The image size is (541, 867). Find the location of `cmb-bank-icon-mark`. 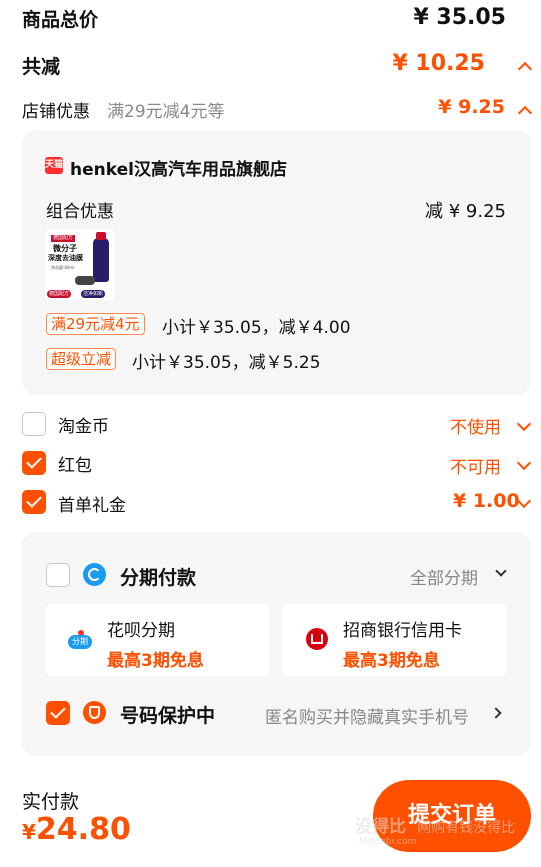

cmb-bank-icon-mark is located at coordinates (317, 639).